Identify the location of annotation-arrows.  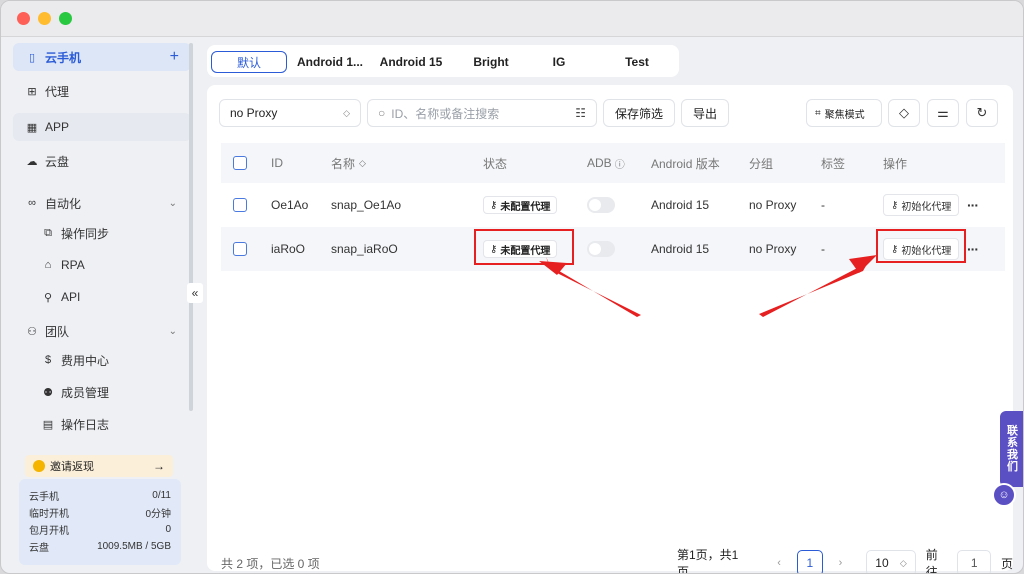
(708, 286).